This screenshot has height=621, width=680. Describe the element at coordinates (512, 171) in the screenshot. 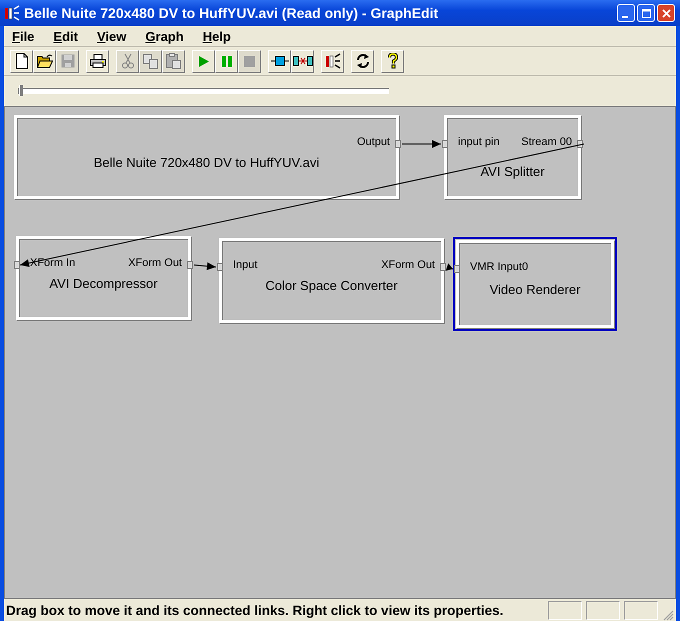

I see `filter-name: AVI Splitter` at that location.